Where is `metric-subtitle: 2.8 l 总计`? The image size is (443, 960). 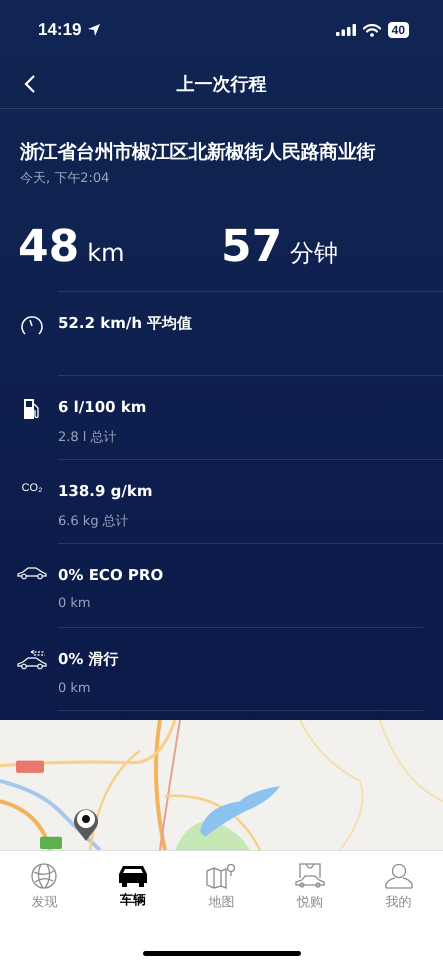
metric-subtitle: 2.8 l 总计 is located at coordinates (88, 437).